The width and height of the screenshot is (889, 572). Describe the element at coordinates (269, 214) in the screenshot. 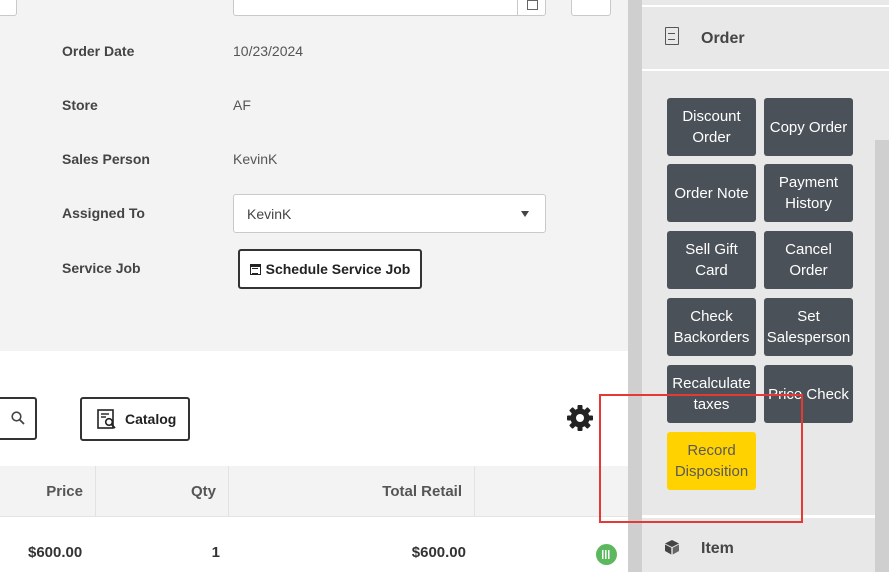

I see `assigned-to-selected-value: KevinK` at that location.